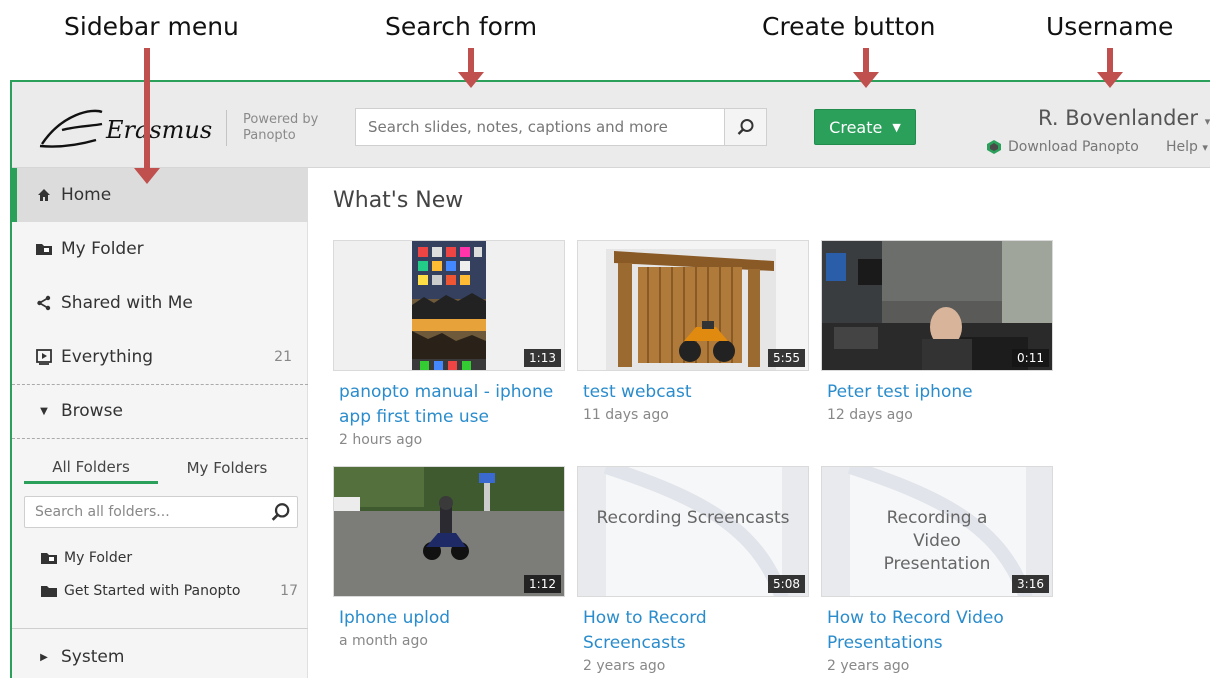  What do you see at coordinates (151, 26) in the screenshot?
I see `callout-sidebar-menu: Sidebar menu` at bounding box center [151, 26].